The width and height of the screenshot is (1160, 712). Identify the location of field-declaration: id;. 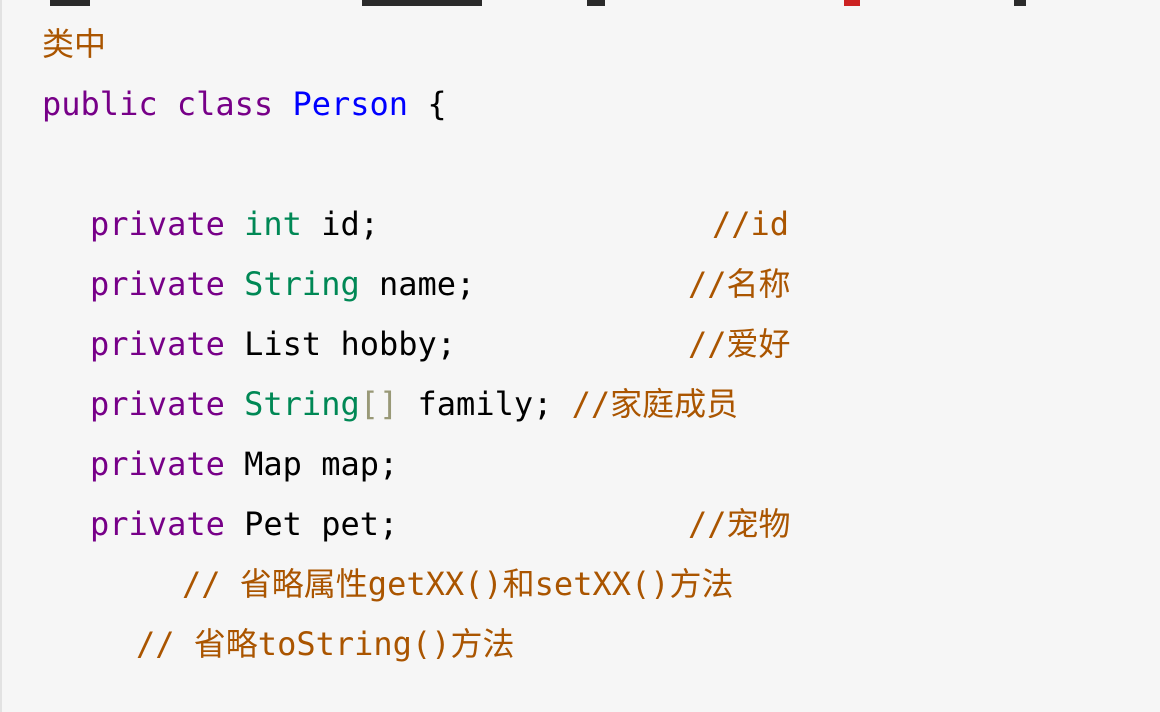
(350, 224).